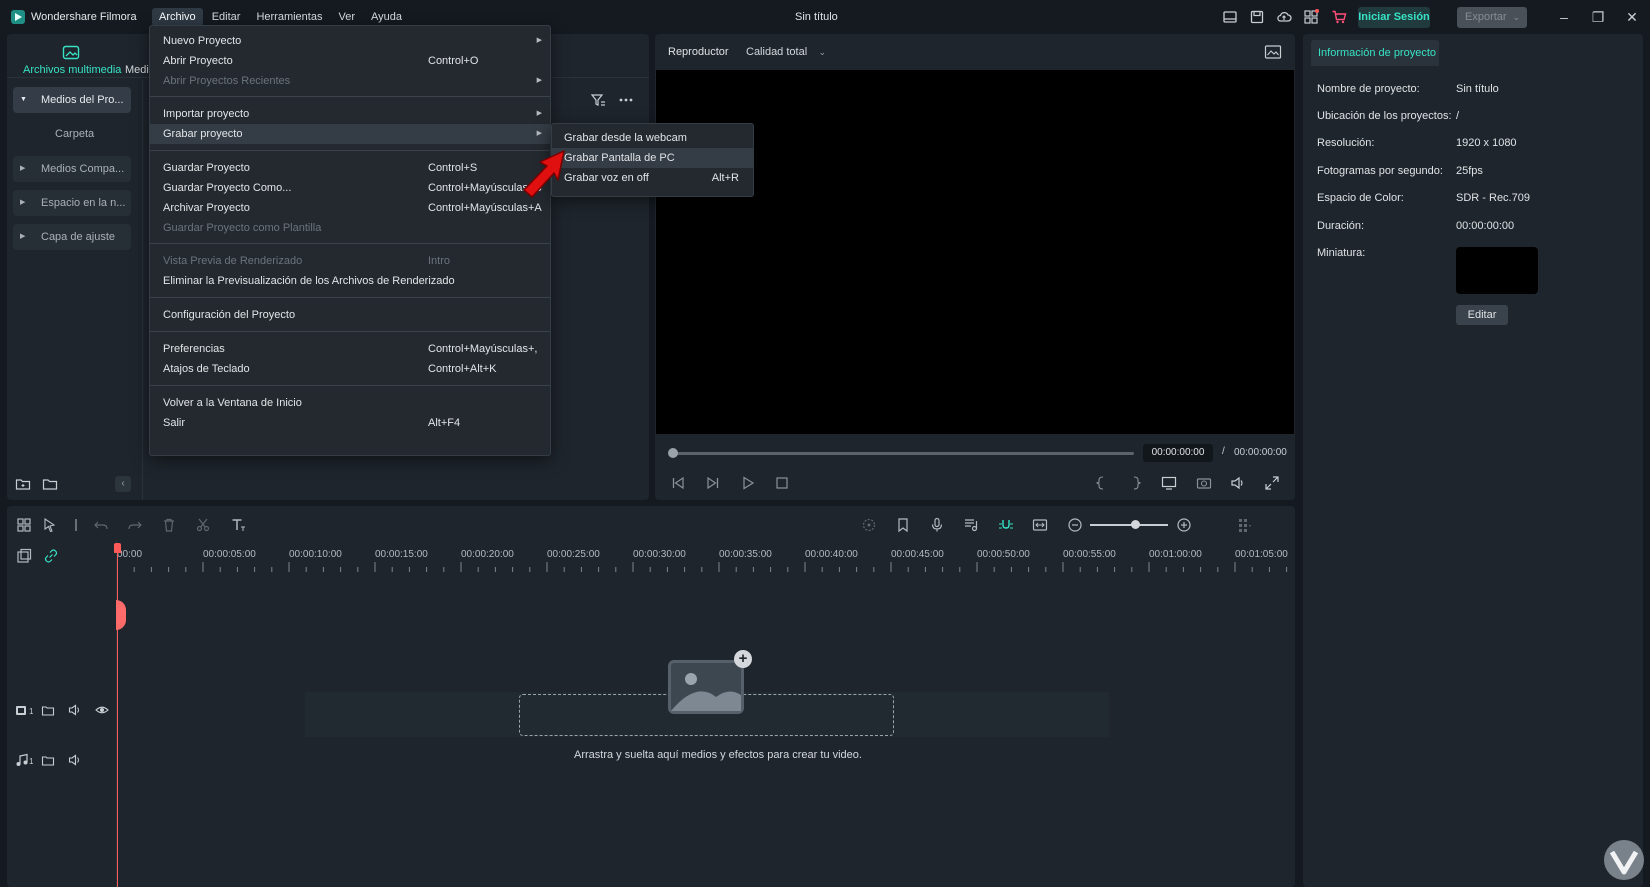  I want to click on microphone-icon, so click(937, 525).